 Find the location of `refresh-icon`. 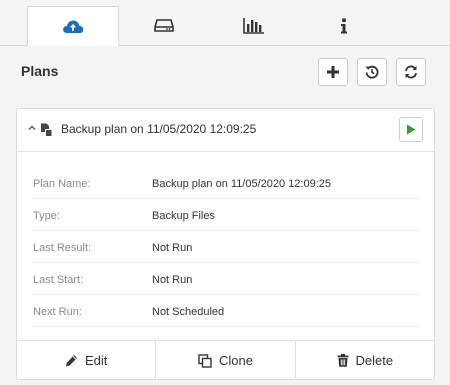

refresh-icon is located at coordinates (411, 72).